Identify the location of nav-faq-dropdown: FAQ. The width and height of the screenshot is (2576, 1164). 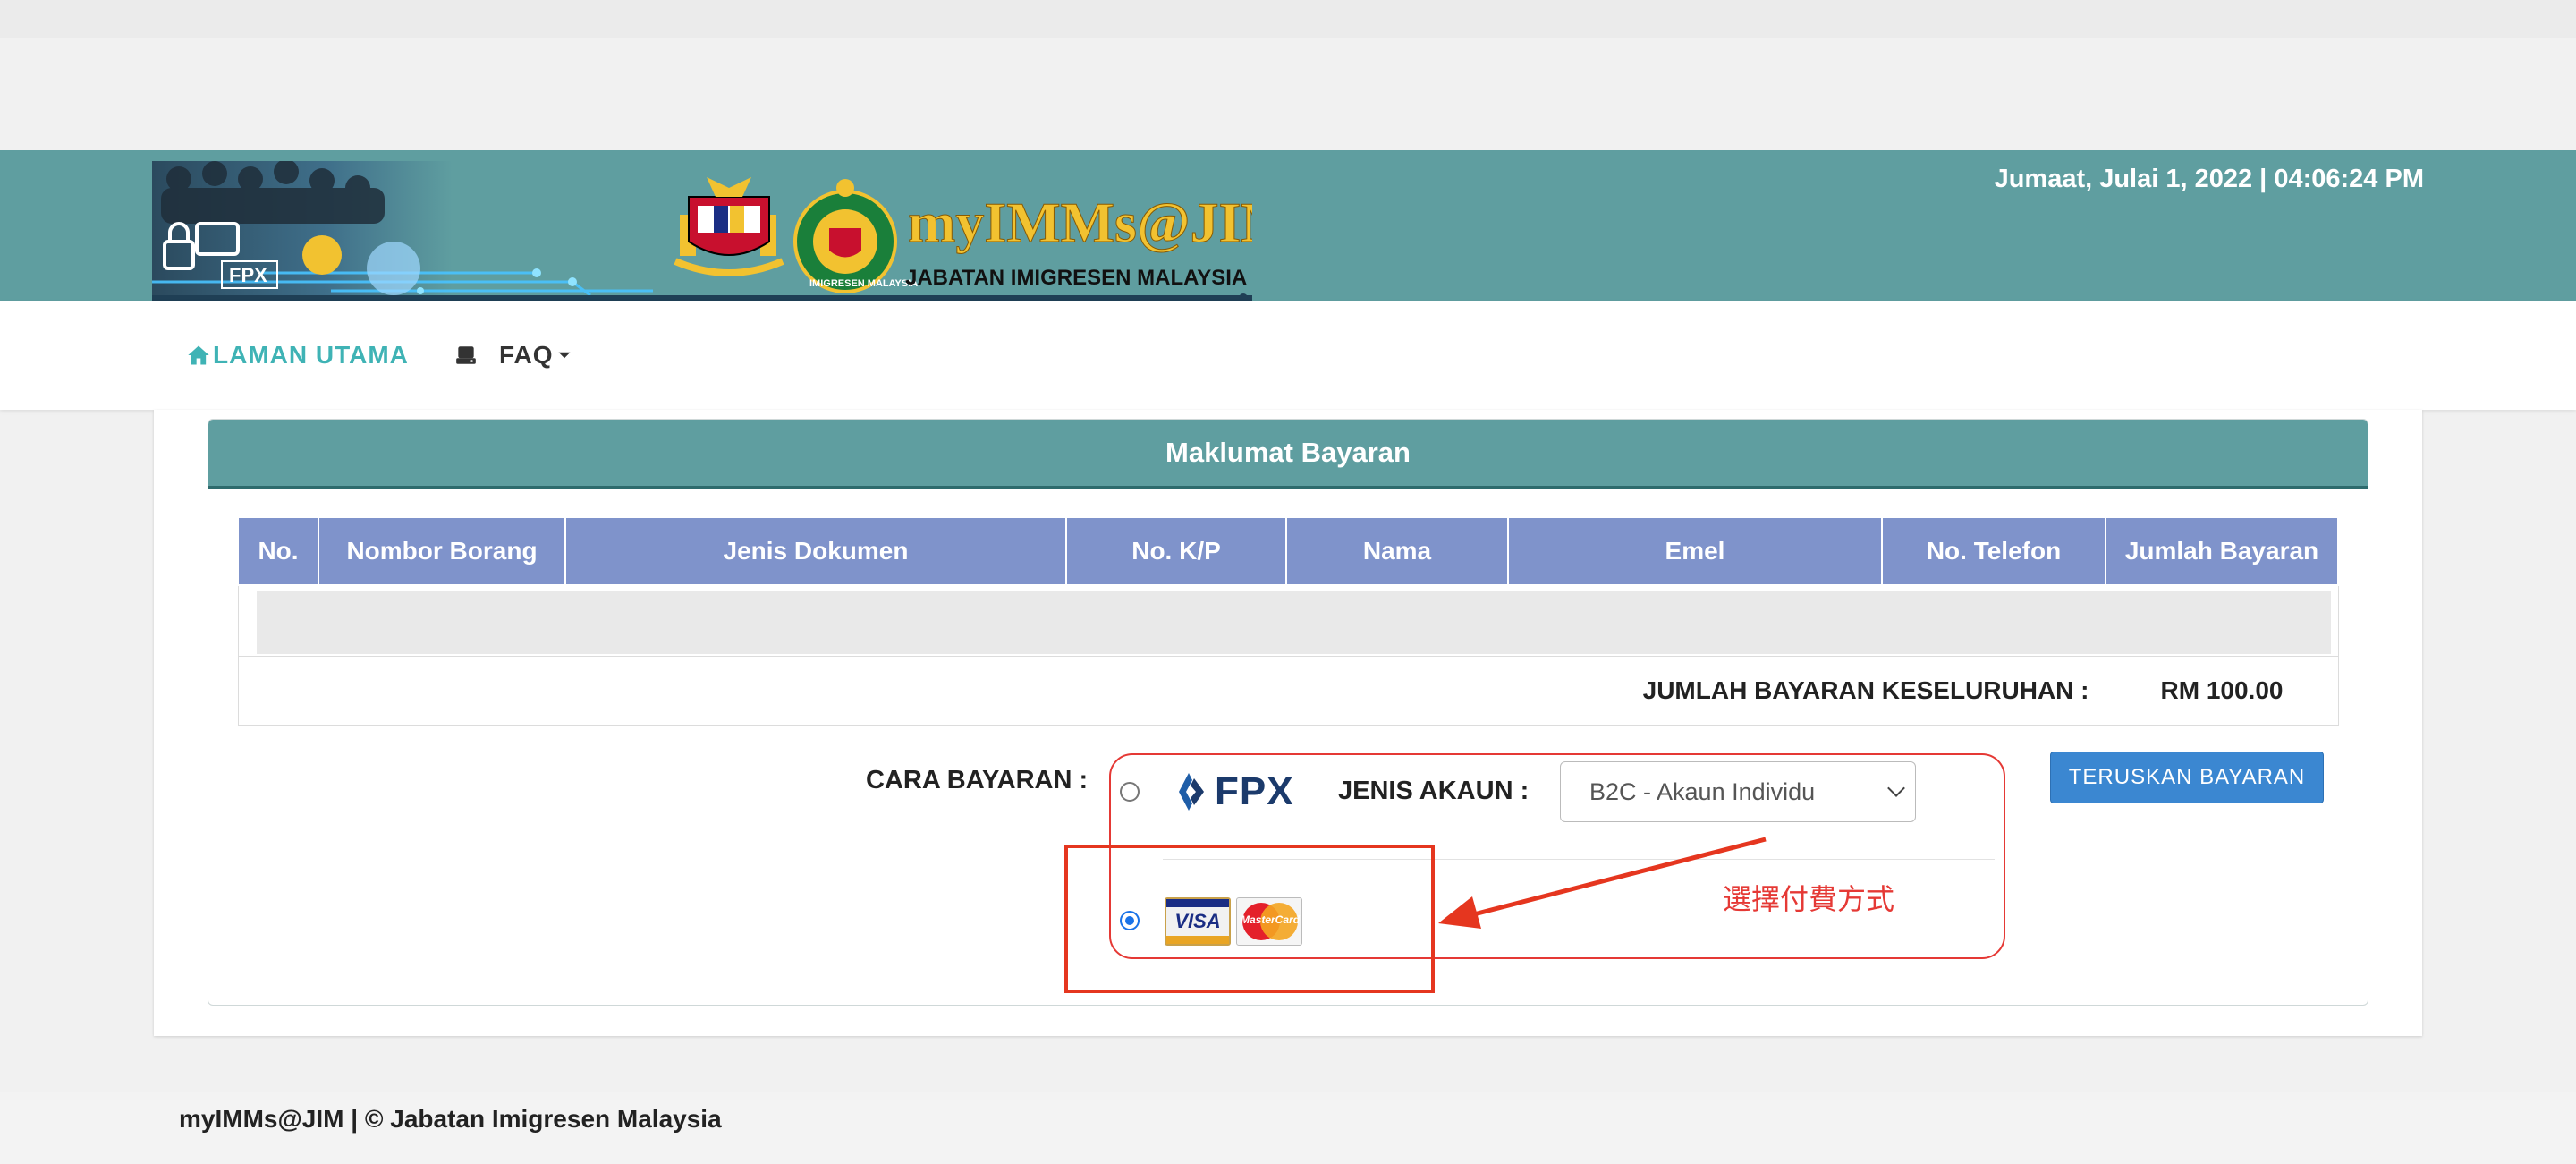
(513, 356).